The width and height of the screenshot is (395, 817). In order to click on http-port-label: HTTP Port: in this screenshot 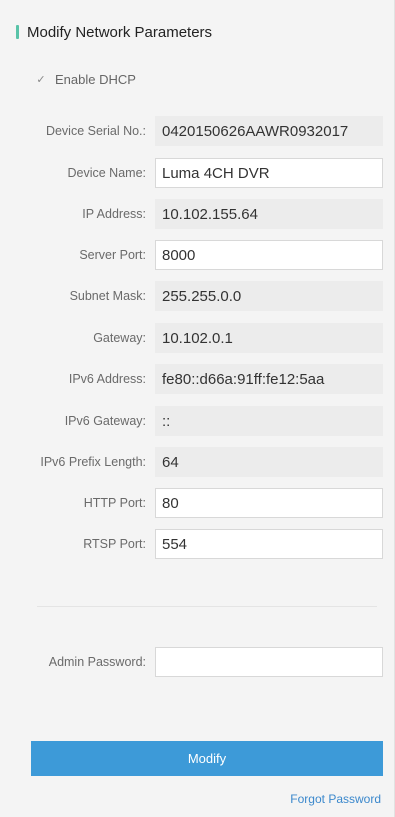, I will do `click(114, 503)`.